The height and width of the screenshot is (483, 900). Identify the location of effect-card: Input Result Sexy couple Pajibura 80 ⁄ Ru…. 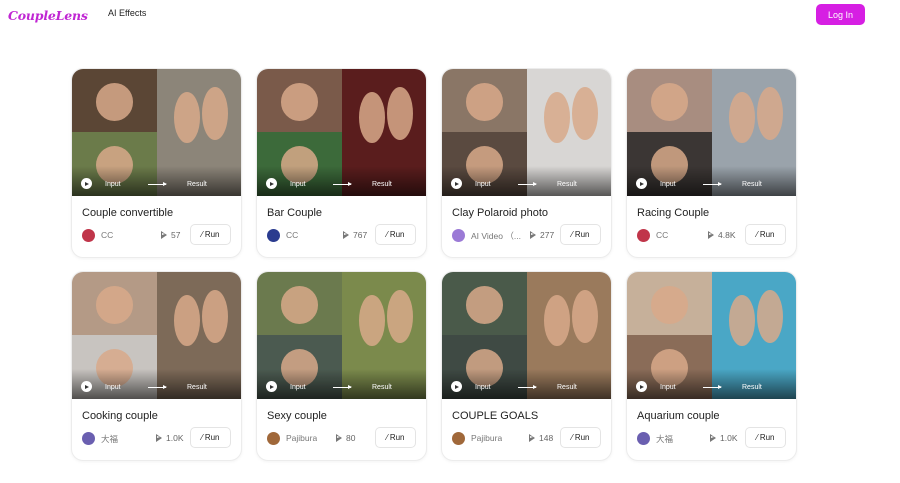
(341, 366).